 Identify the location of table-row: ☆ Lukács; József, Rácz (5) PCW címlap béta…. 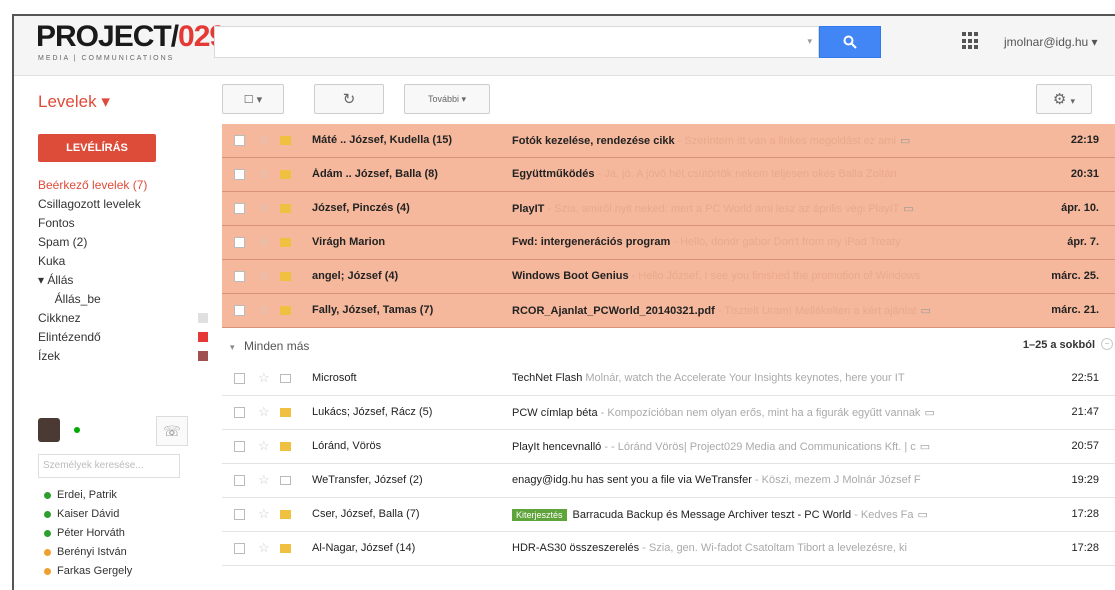
(668, 413).